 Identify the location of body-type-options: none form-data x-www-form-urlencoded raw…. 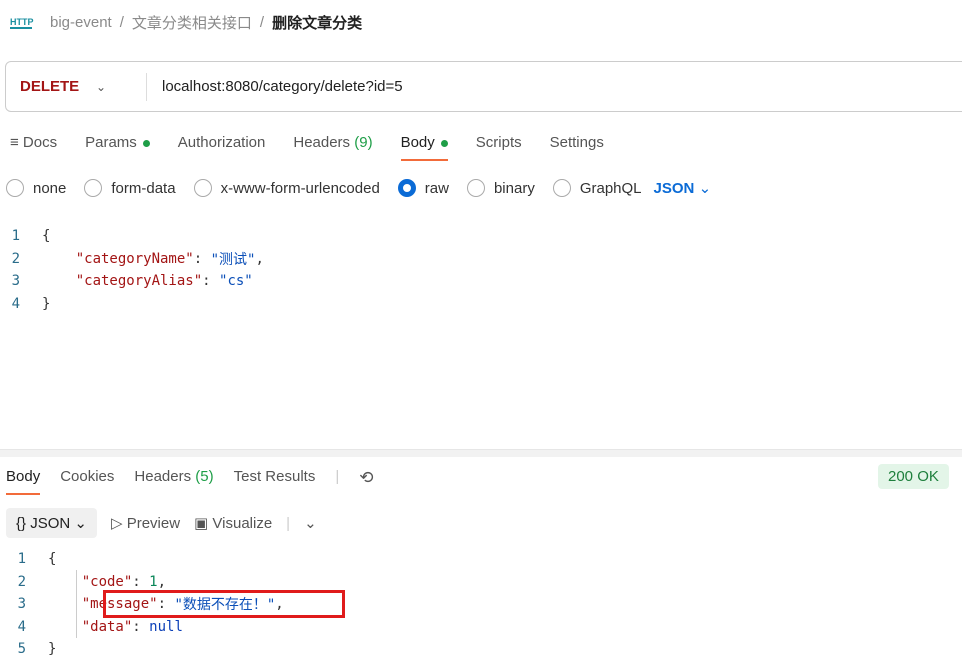
(358, 188).